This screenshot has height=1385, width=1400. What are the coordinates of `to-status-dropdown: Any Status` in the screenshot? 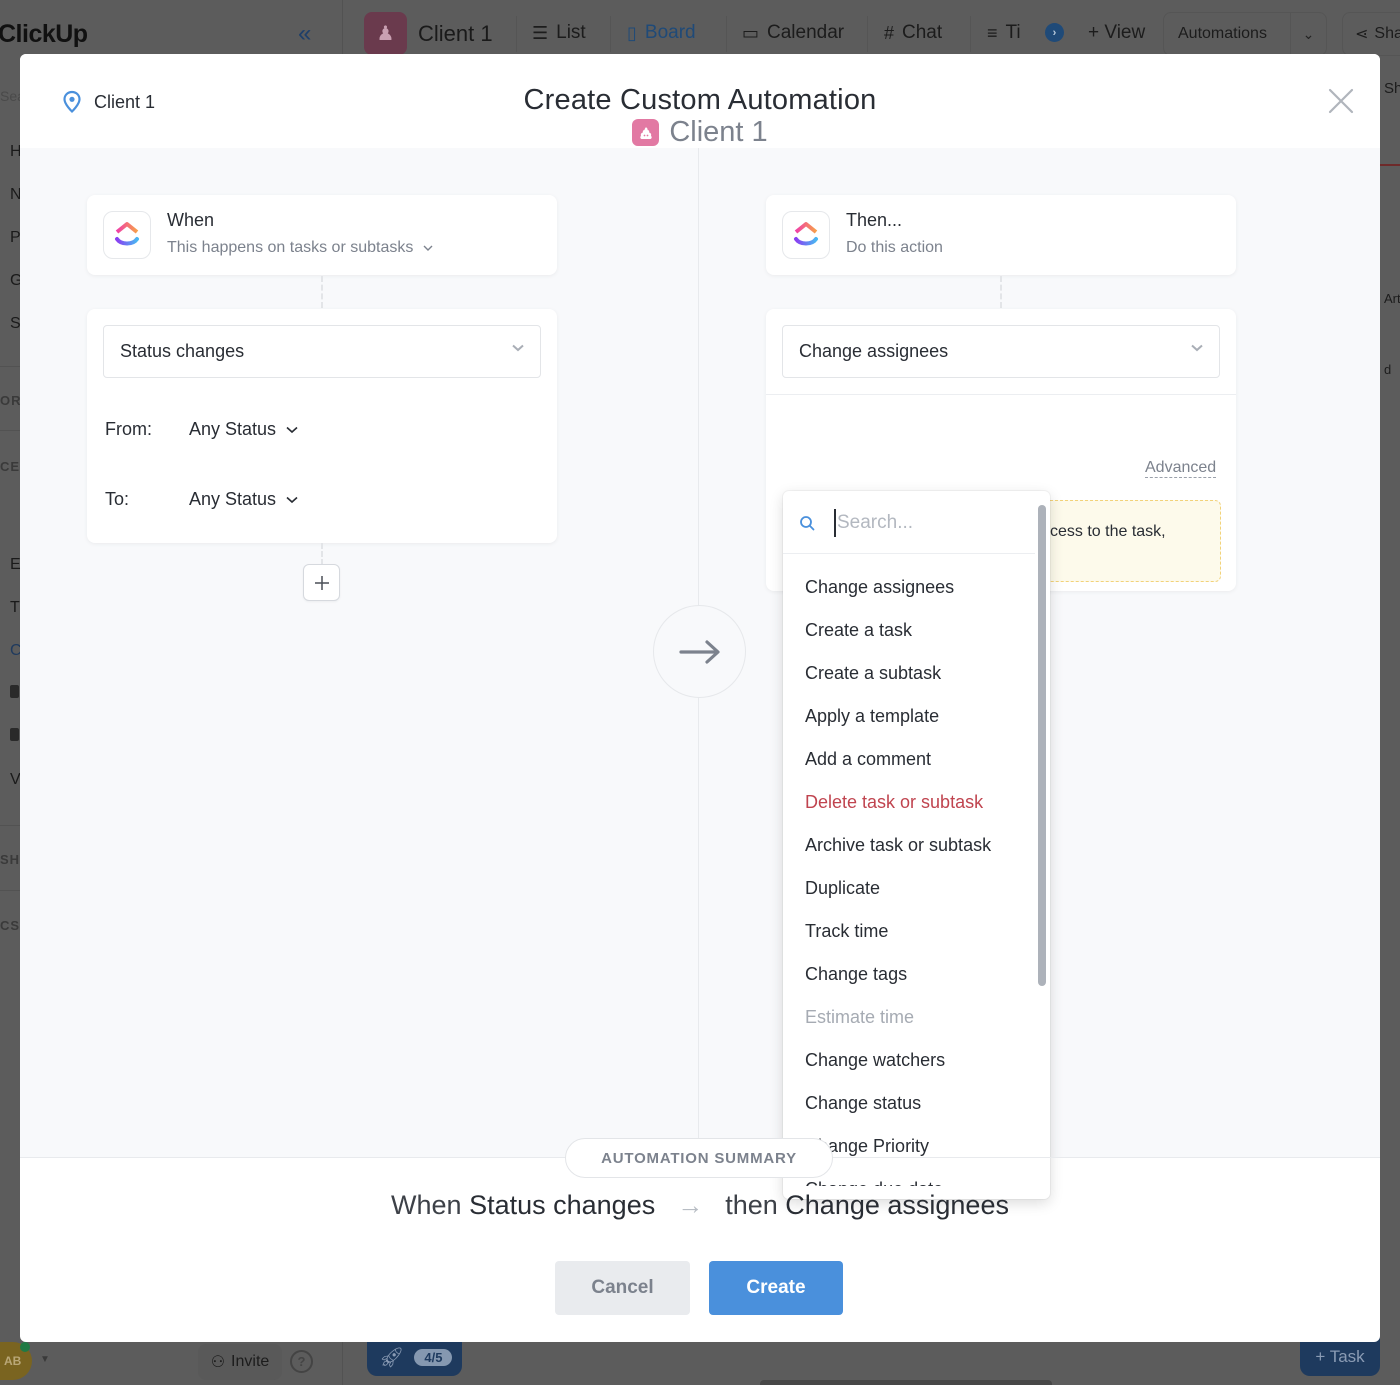 It's located at (243, 499).